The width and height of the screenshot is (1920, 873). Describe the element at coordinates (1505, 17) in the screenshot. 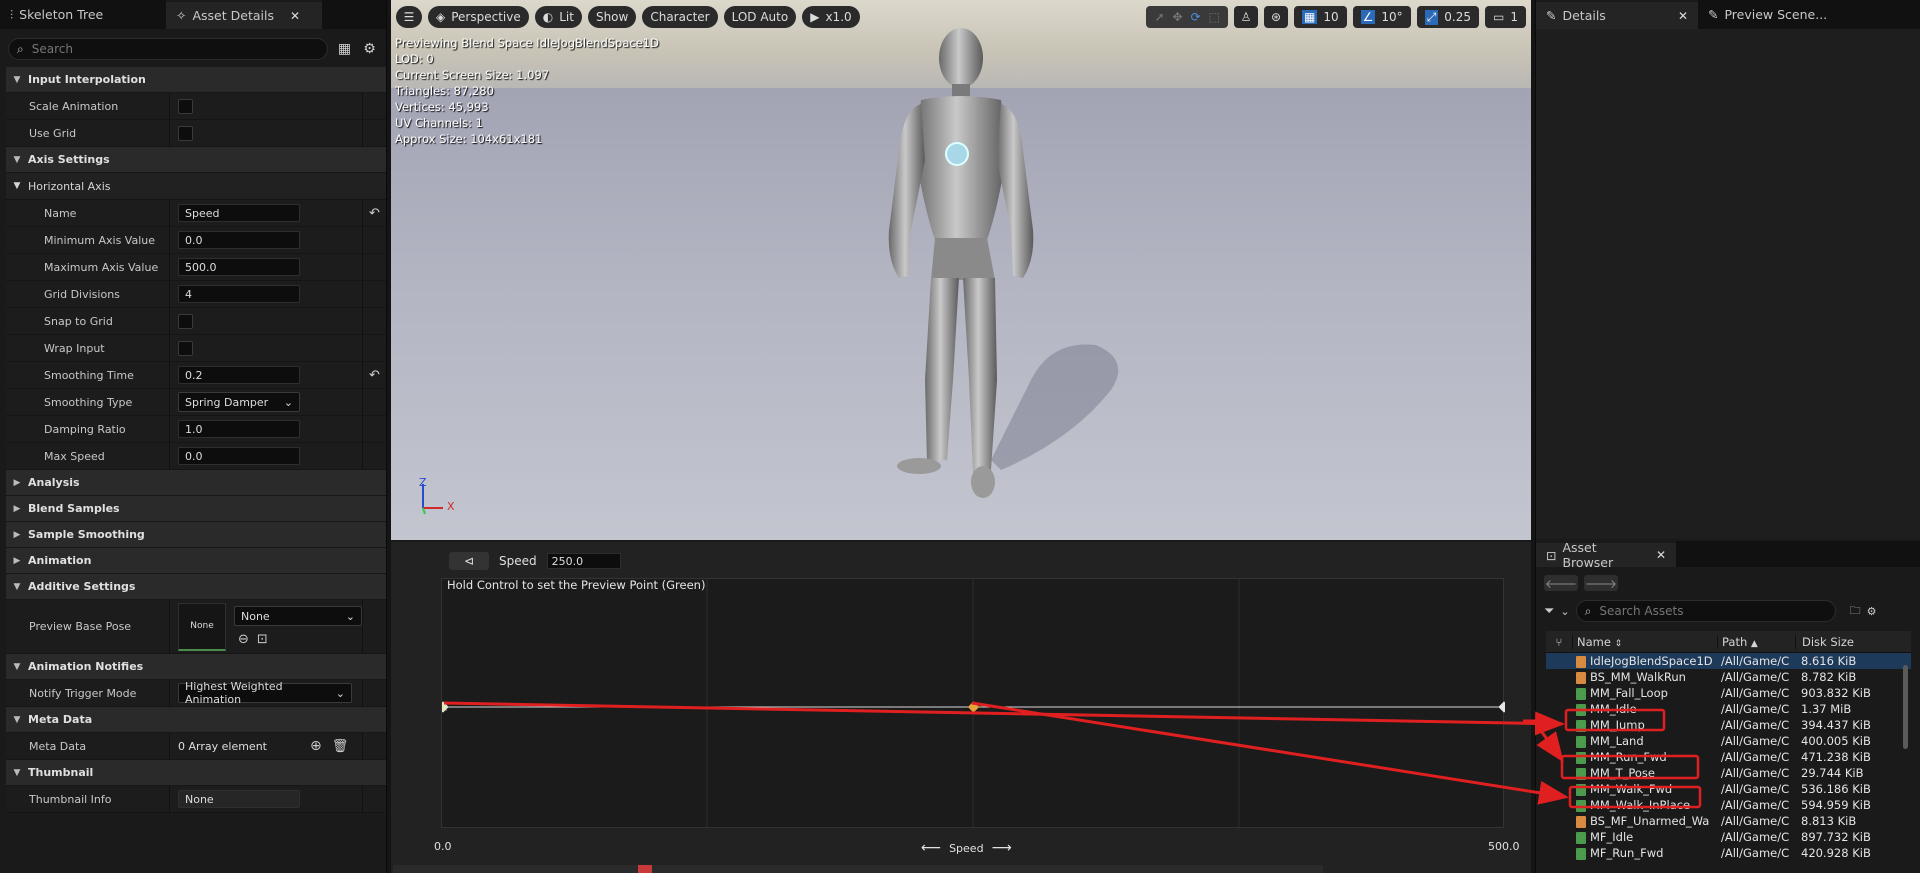

I see `camera-speed: ▭ 1` at that location.